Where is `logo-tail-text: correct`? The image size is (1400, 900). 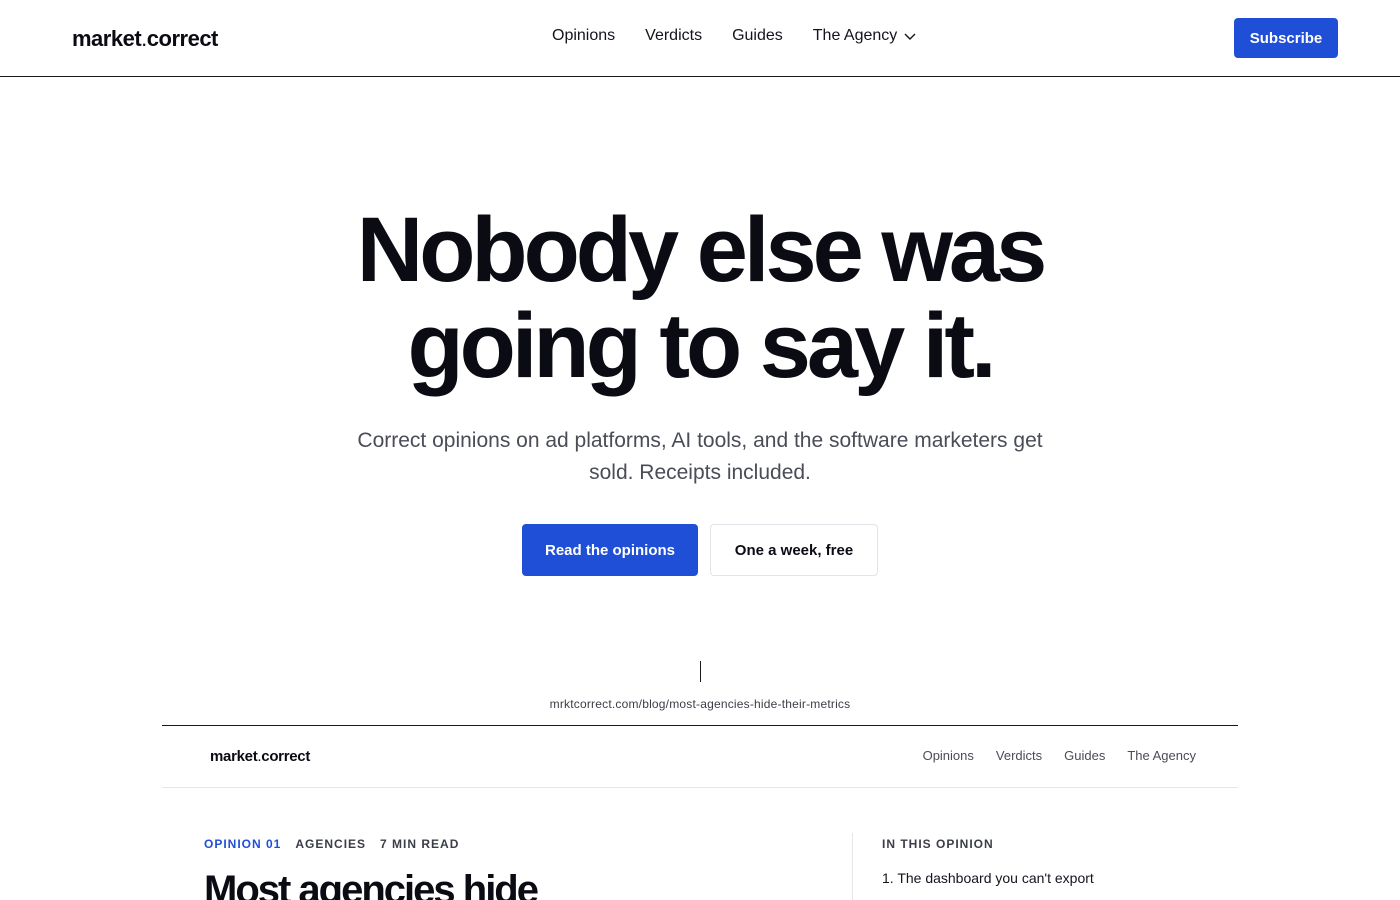 logo-tail-text: correct is located at coordinates (182, 38).